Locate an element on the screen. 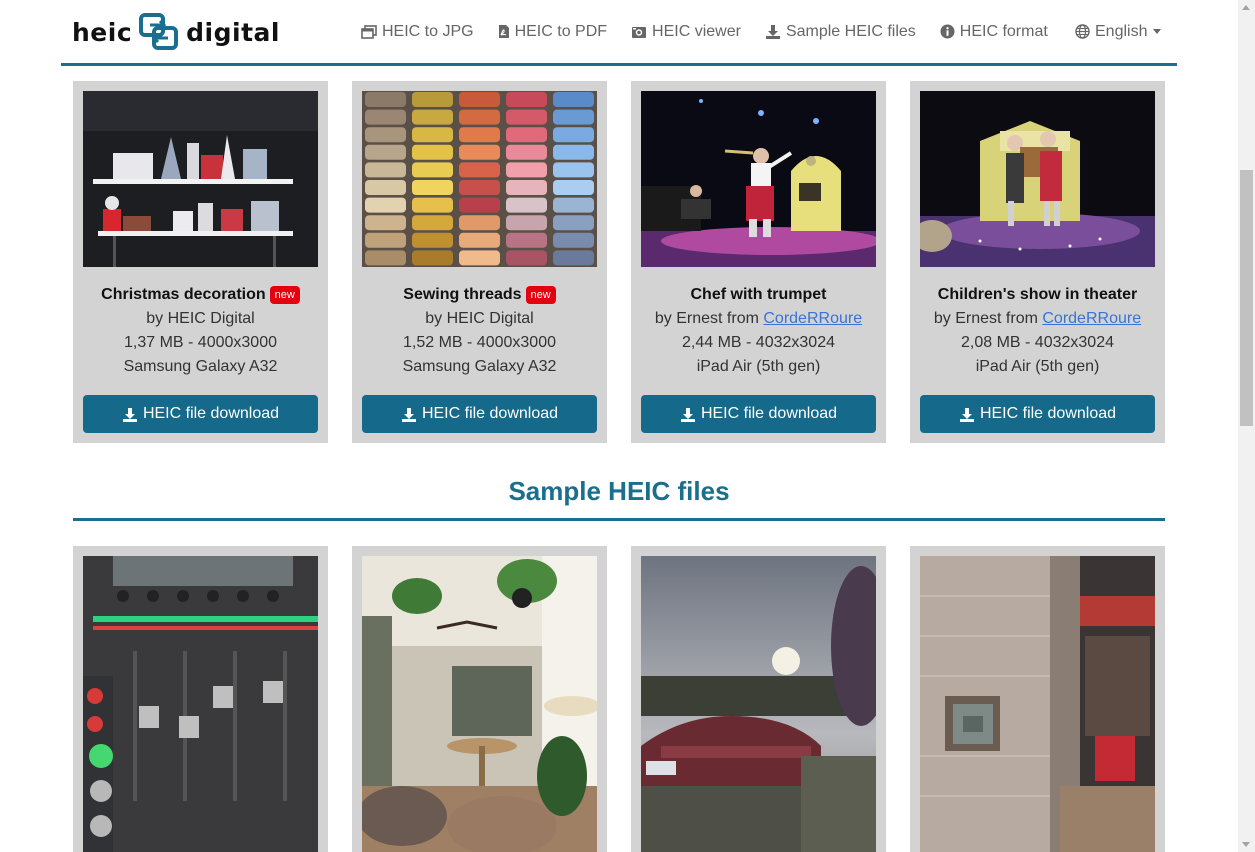 The height and width of the screenshot is (852, 1255). scroll-up-arrow-icon is located at coordinates (1246, 7).